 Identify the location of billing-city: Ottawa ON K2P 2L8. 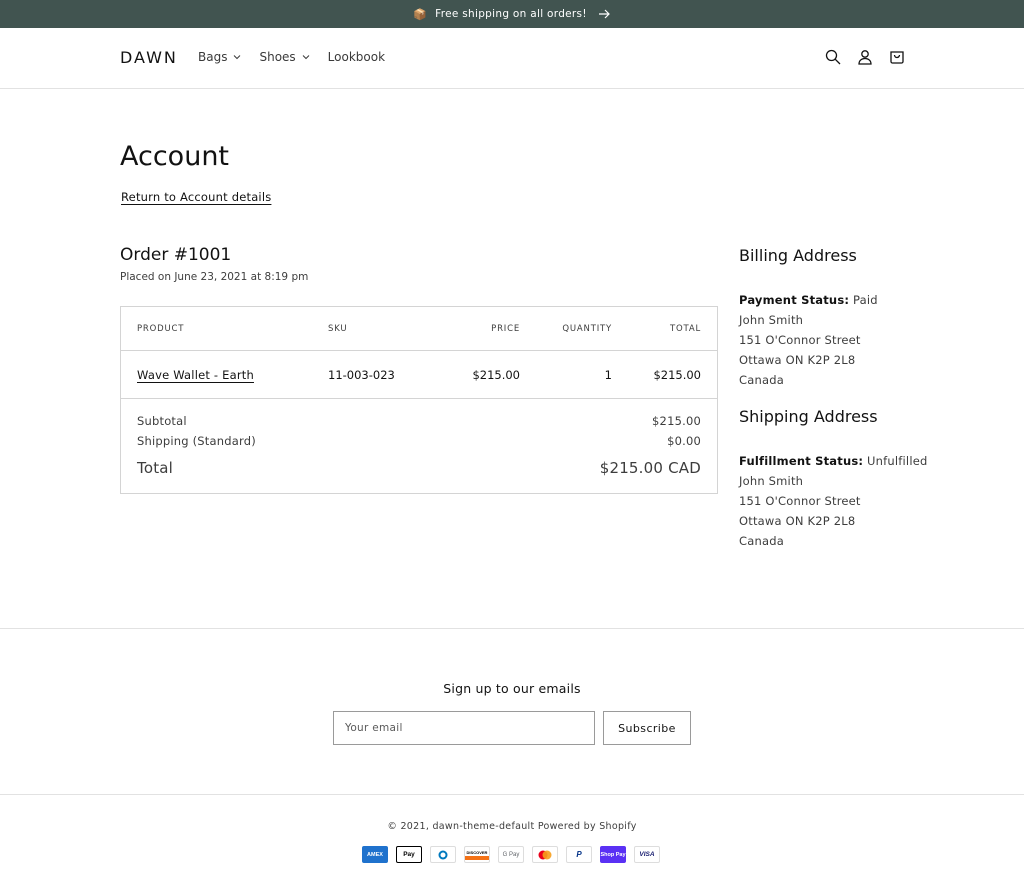
(797, 360).